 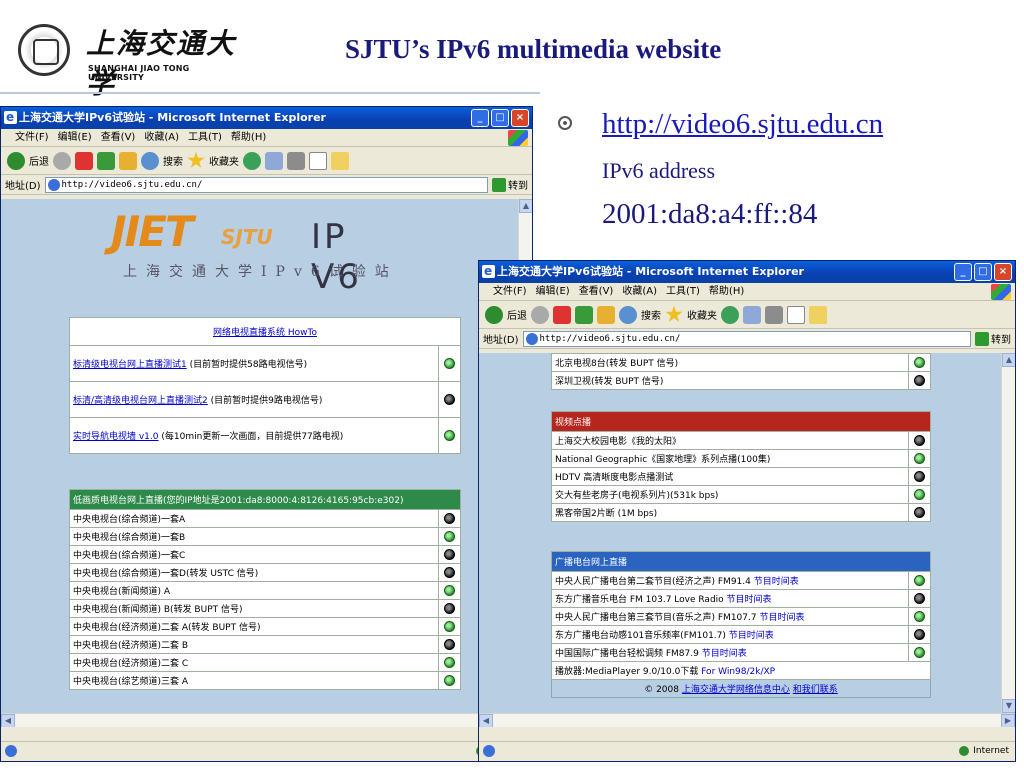 What do you see at coordinates (254, 608) in the screenshot?
I see `channel-name: 中央电视台(新闻频道) B(转发 BUPT 信号)` at bounding box center [254, 608].